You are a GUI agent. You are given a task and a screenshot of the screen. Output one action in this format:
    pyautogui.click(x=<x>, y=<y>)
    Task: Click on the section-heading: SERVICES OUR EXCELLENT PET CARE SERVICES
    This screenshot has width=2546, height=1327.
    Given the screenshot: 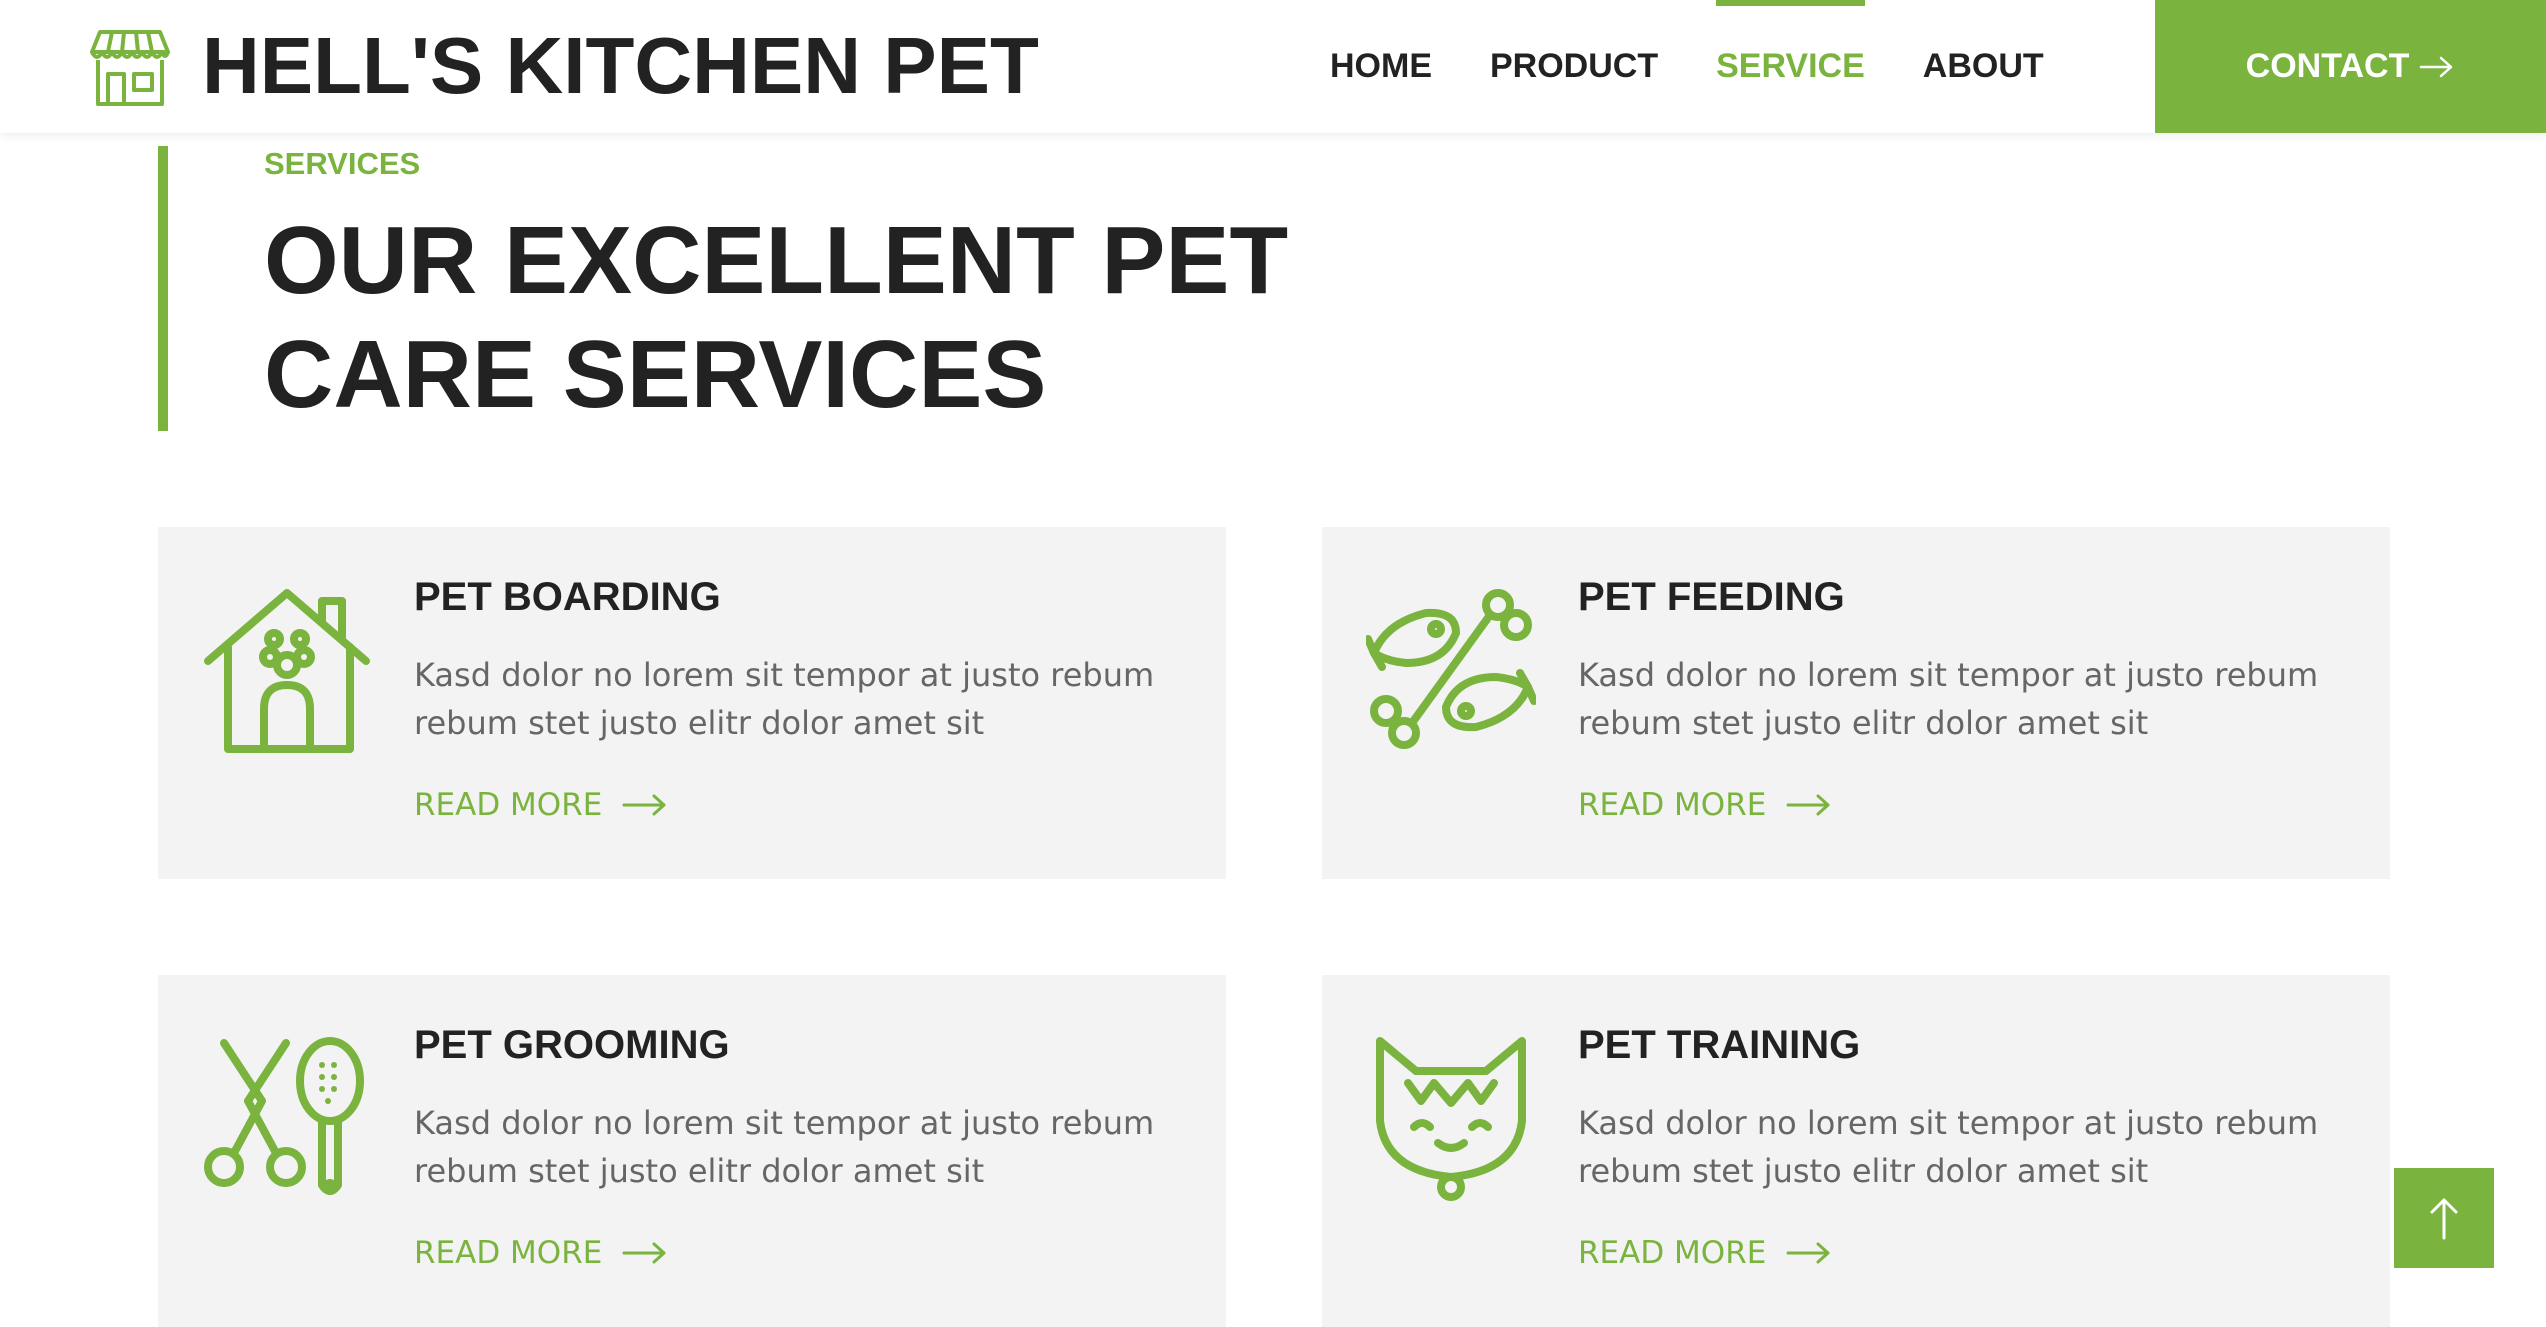 What is the action you would take?
    pyautogui.click(x=723, y=288)
    